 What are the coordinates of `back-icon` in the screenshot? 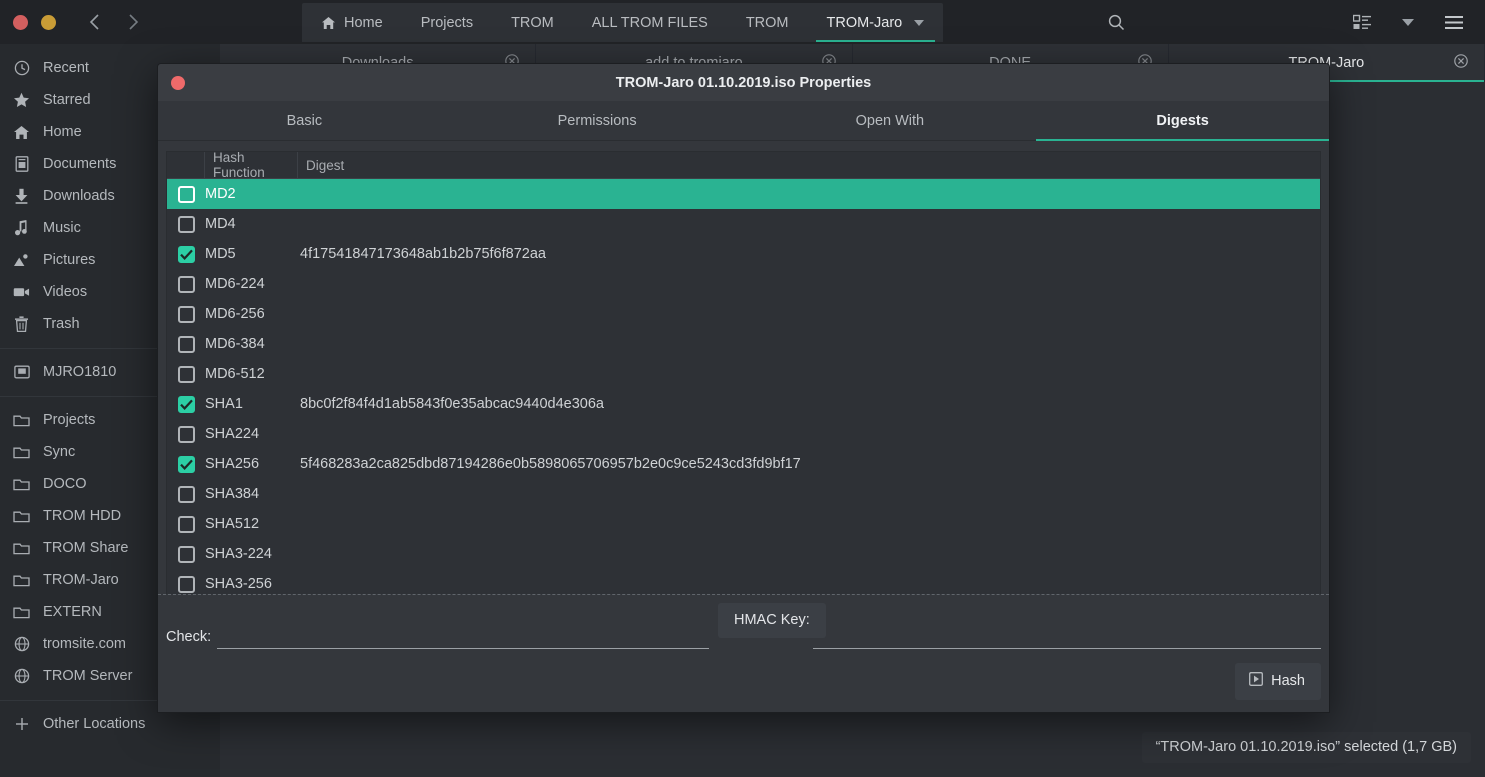 It's located at (95, 22).